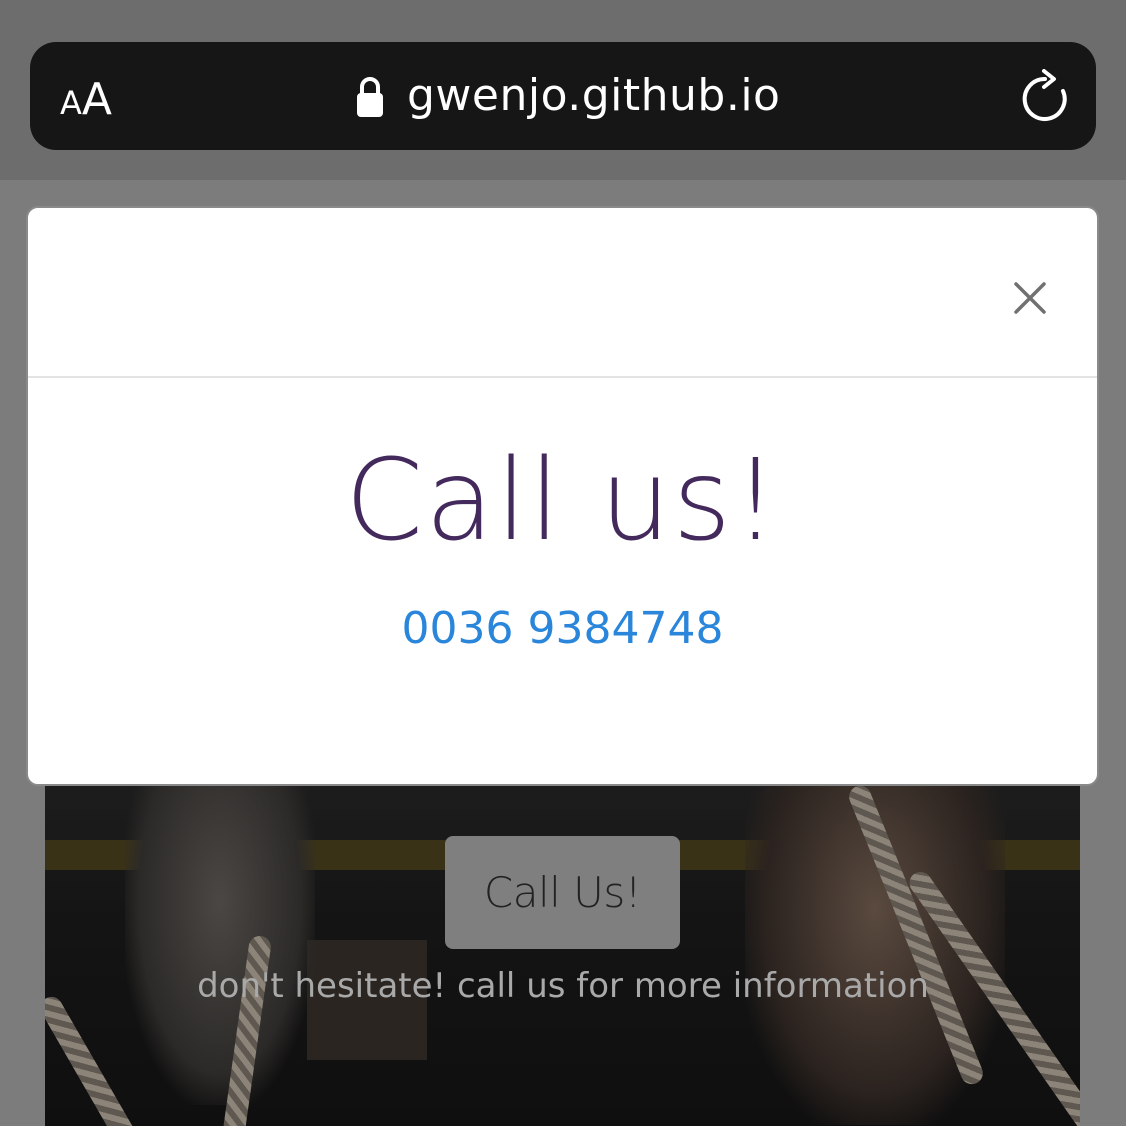 This screenshot has height=1126, width=1126. I want to click on modal-header, so click(562, 293).